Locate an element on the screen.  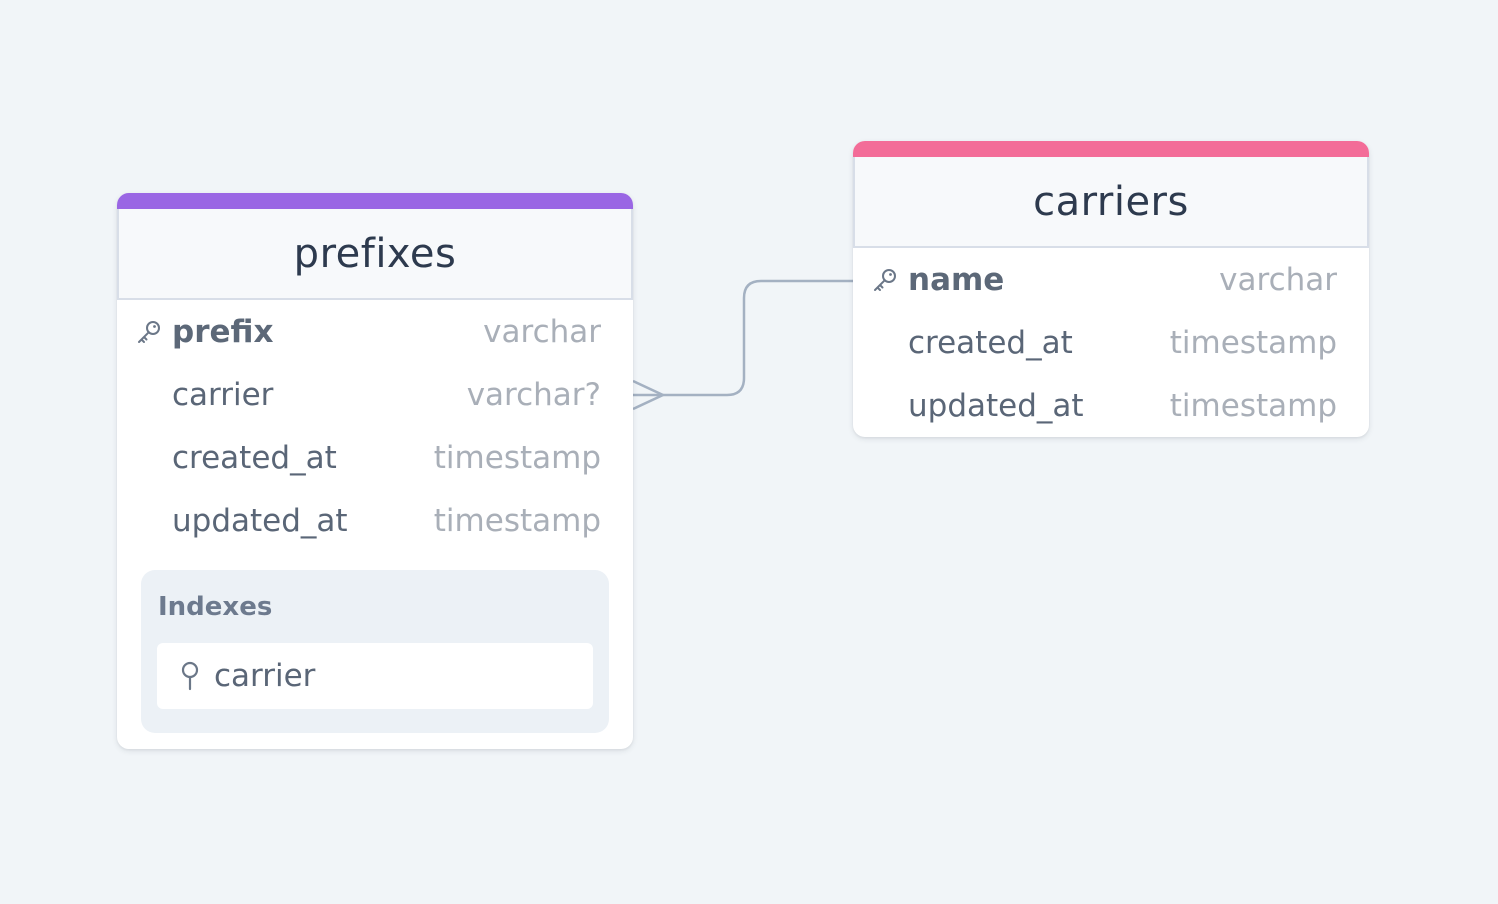
column-name: carrier is located at coordinates (223, 394).